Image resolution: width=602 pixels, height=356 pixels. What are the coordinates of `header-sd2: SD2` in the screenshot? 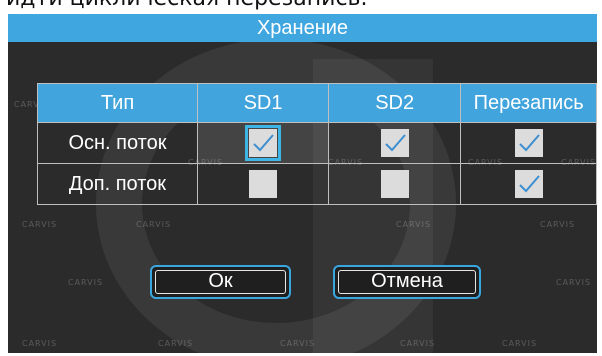 It's located at (395, 103).